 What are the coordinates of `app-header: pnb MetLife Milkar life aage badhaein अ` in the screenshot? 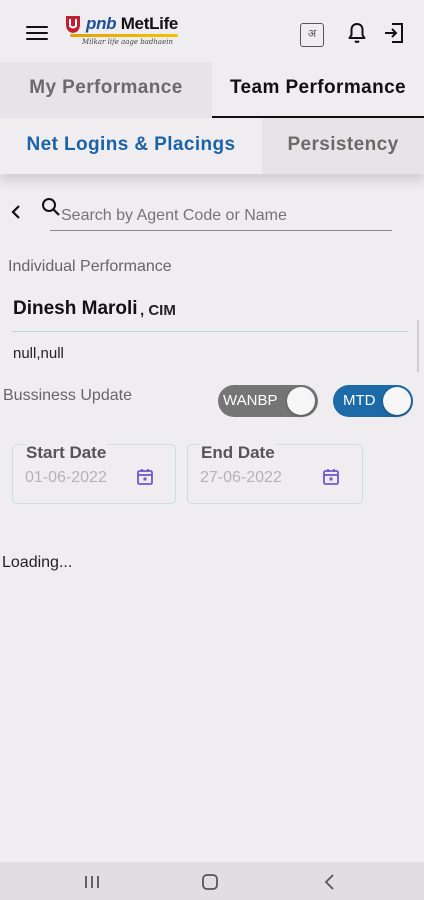 It's located at (212, 31).